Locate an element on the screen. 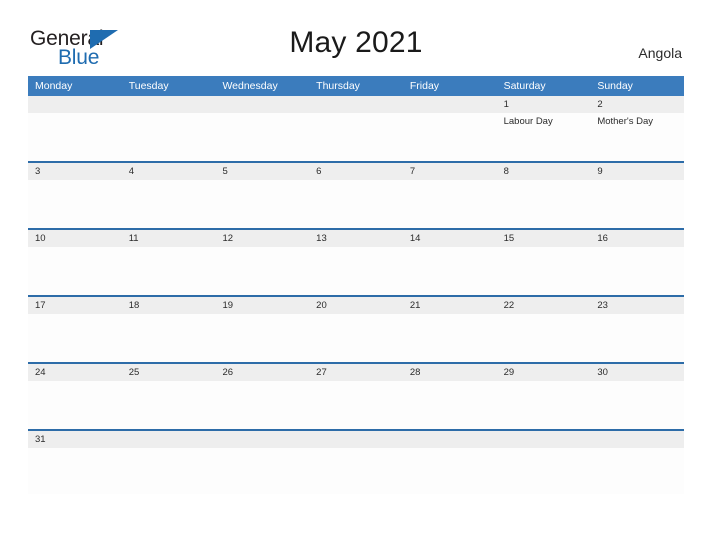  day-number: 26 is located at coordinates (262, 372).